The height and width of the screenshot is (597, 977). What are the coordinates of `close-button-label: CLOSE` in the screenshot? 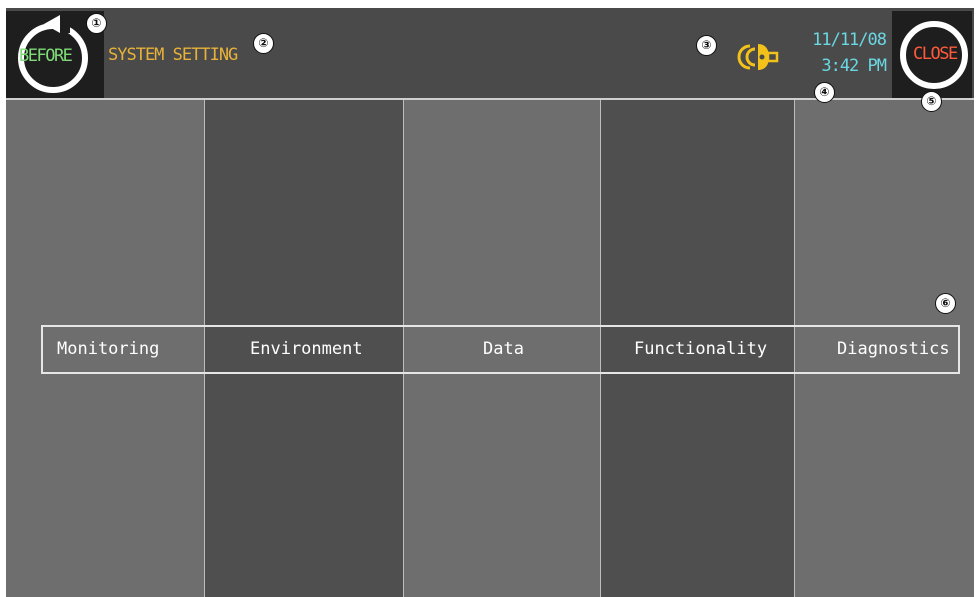 It's located at (935, 54).